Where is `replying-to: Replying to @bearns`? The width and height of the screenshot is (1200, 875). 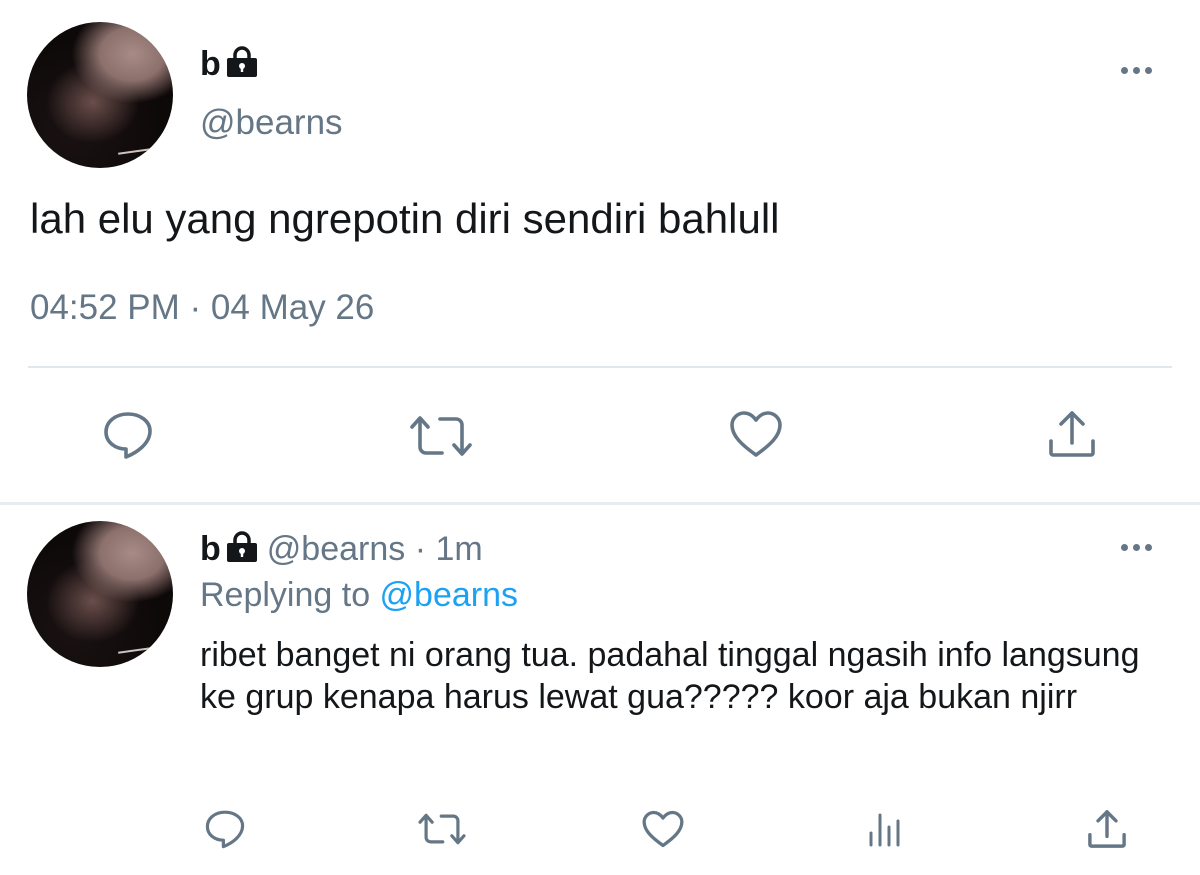 replying-to: Replying to @bearns is located at coordinates (359, 595).